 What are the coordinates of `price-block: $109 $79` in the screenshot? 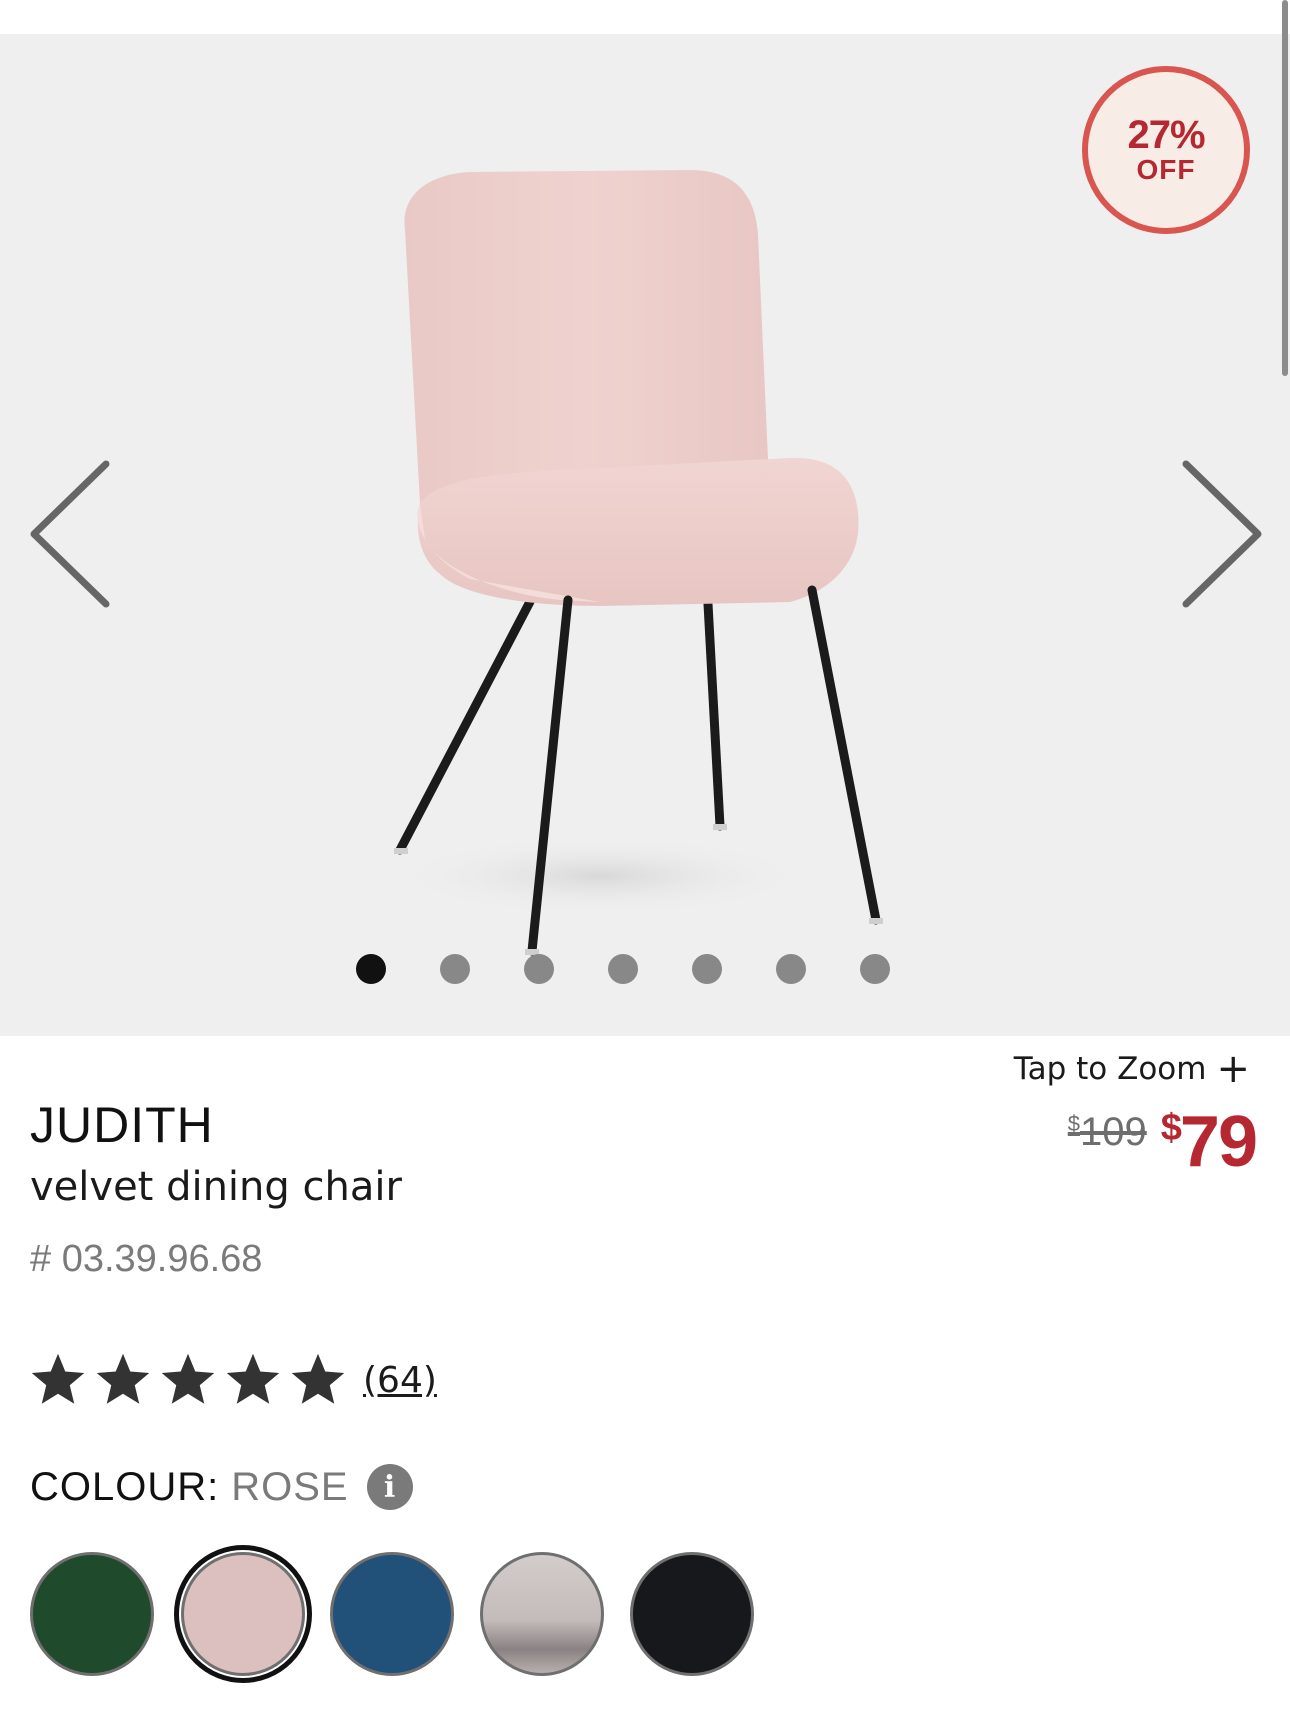 It's located at (1162, 1137).